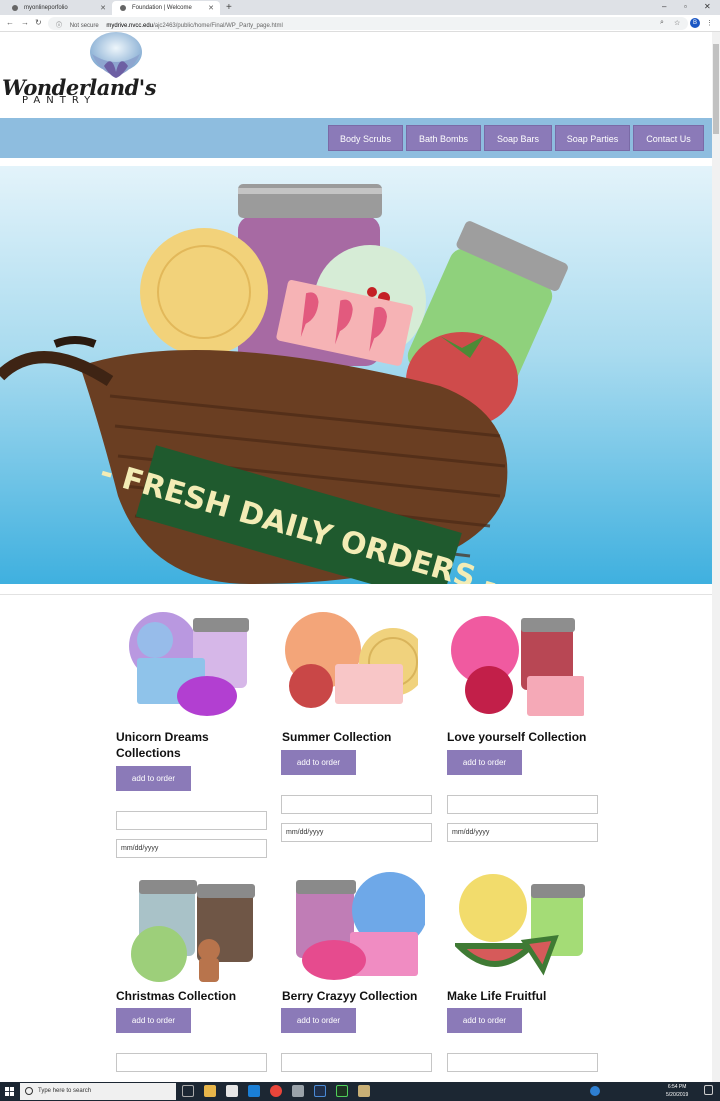  What do you see at coordinates (84, 26) in the screenshot?
I see `security-label: Not secure` at bounding box center [84, 26].